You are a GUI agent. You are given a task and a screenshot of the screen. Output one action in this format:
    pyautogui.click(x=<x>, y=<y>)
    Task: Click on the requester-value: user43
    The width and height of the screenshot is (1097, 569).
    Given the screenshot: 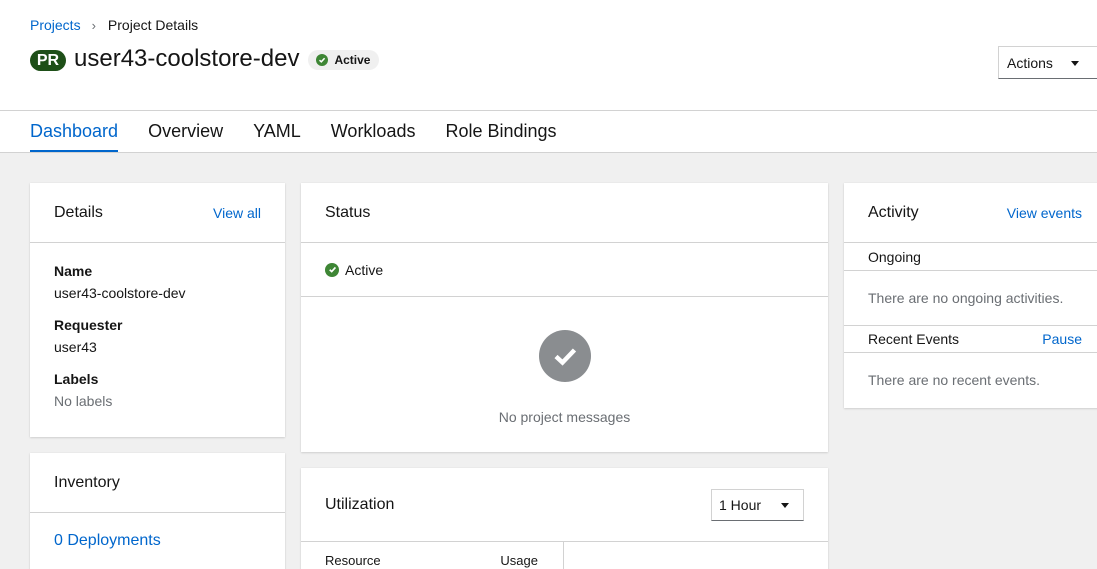 What is the action you would take?
    pyautogui.click(x=75, y=347)
    